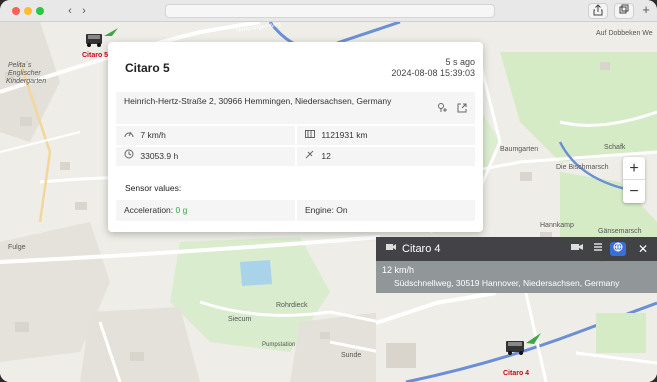 The height and width of the screenshot is (382, 657). I want to click on map-label-auf-dobbeken: Auf Dobbeken We, so click(624, 33).